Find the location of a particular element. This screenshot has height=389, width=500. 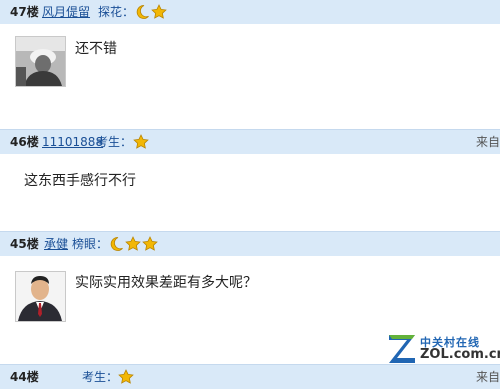

zol-watermark-logo: 中关村在线 ZOL.com.cn is located at coordinates (443, 352).